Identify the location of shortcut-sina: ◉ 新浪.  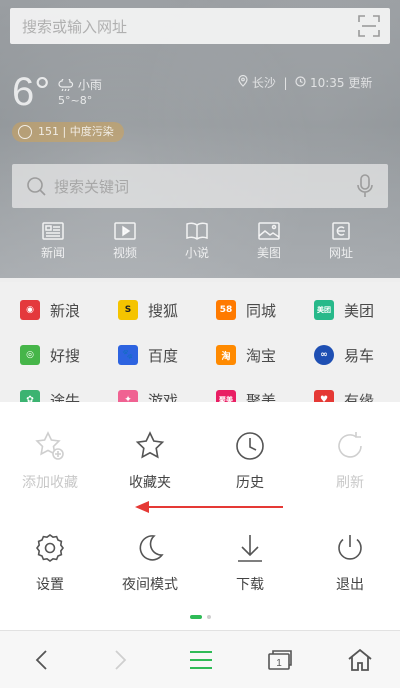
(50, 310).